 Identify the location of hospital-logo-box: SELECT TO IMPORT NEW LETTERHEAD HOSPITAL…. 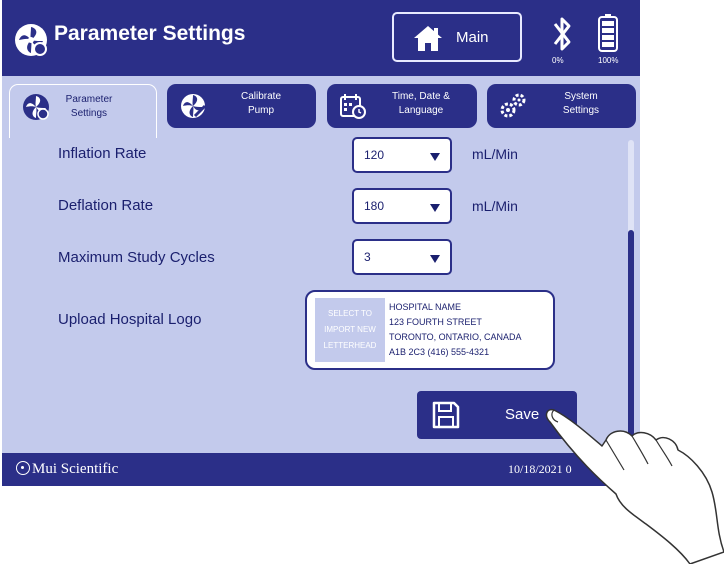
(430, 330).